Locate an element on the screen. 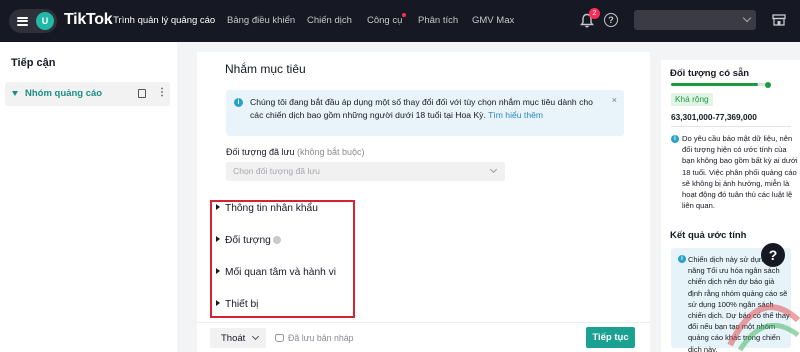 The height and width of the screenshot is (352, 800). optional-hint: (không bắt buộc) is located at coordinates (331, 152).